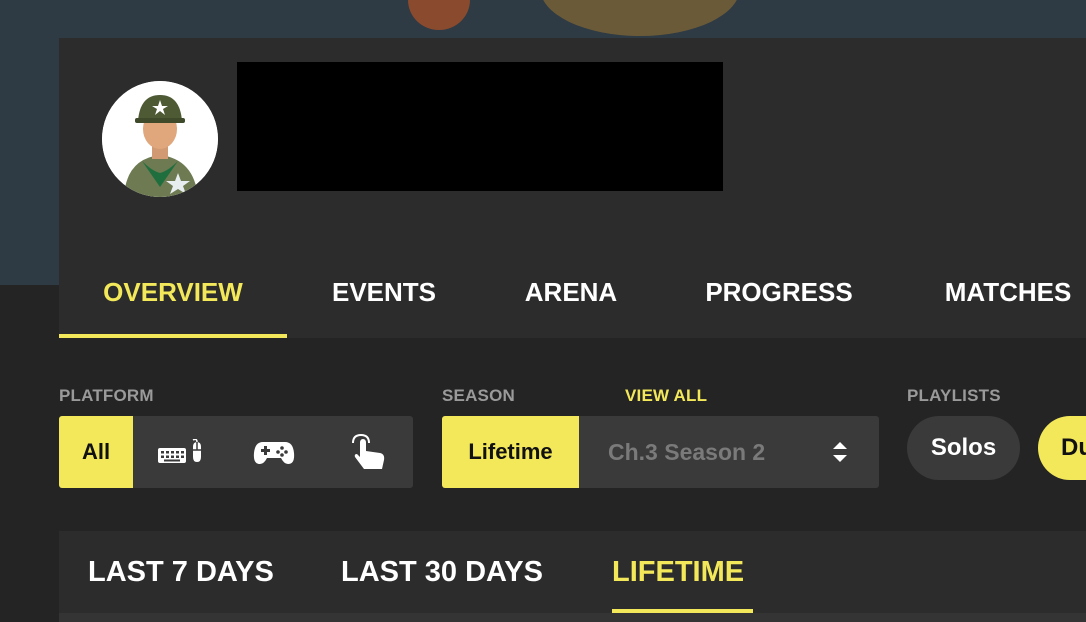 The height and width of the screenshot is (622, 1086). I want to click on sort-arrows-icon, so click(840, 452).